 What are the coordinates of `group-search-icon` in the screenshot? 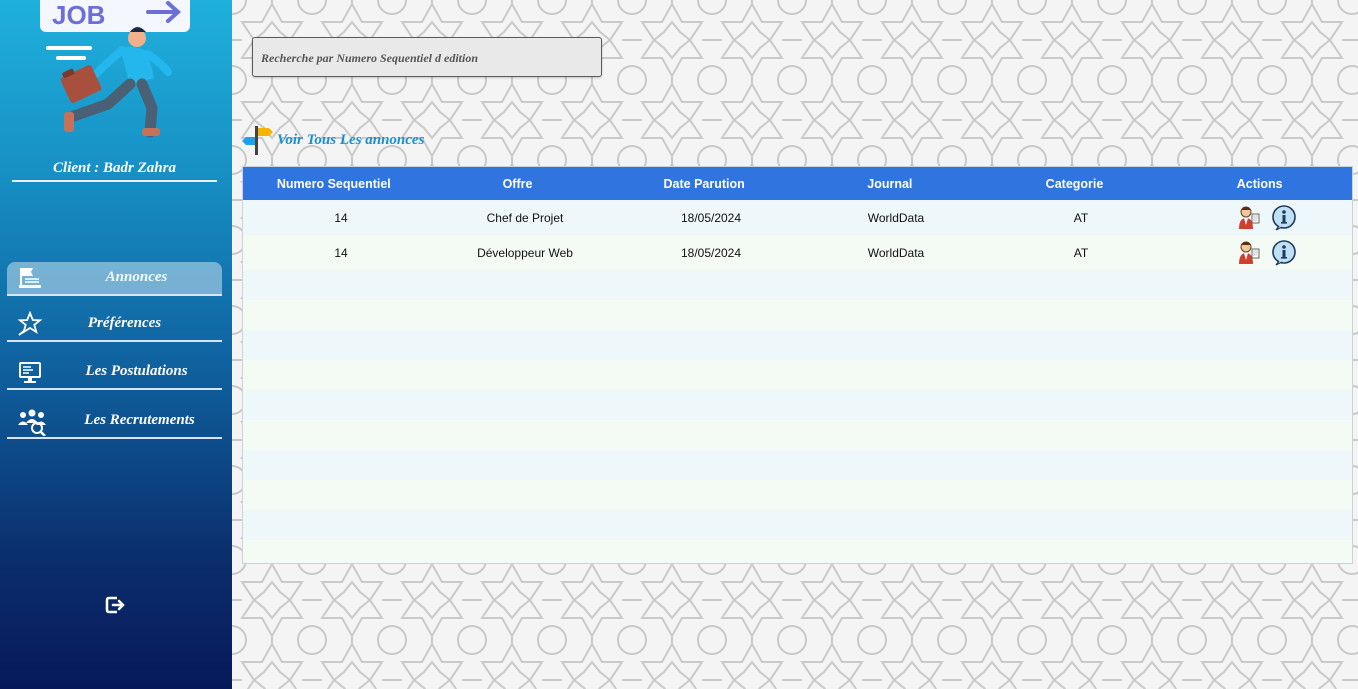 It's located at (32, 422).